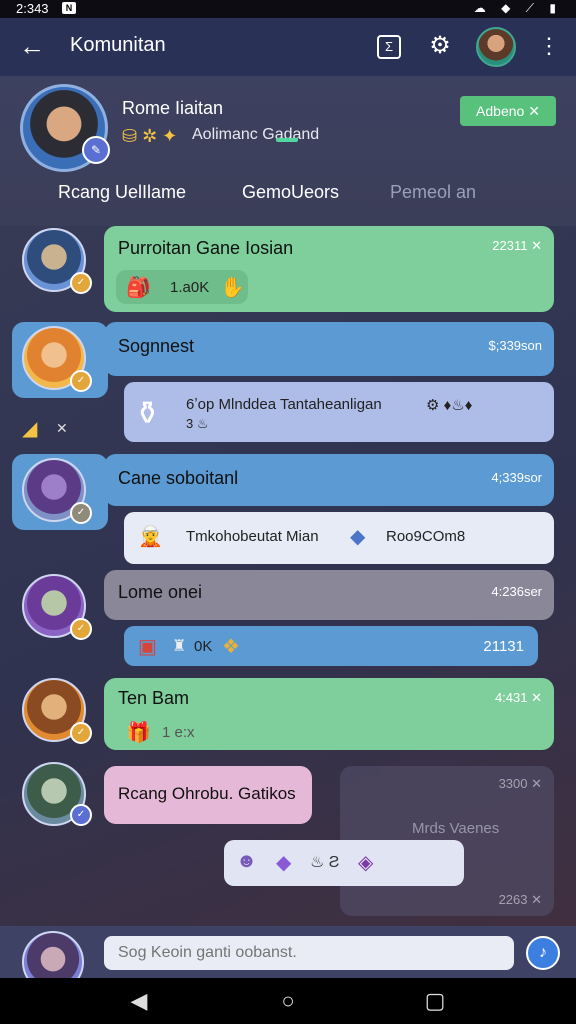 This screenshot has height=1024, width=576. What do you see at coordinates (331, 646) in the screenshot?
I see `message-attachment: ▣ ♜ 0K ❖ 21131` at bounding box center [331, 646].